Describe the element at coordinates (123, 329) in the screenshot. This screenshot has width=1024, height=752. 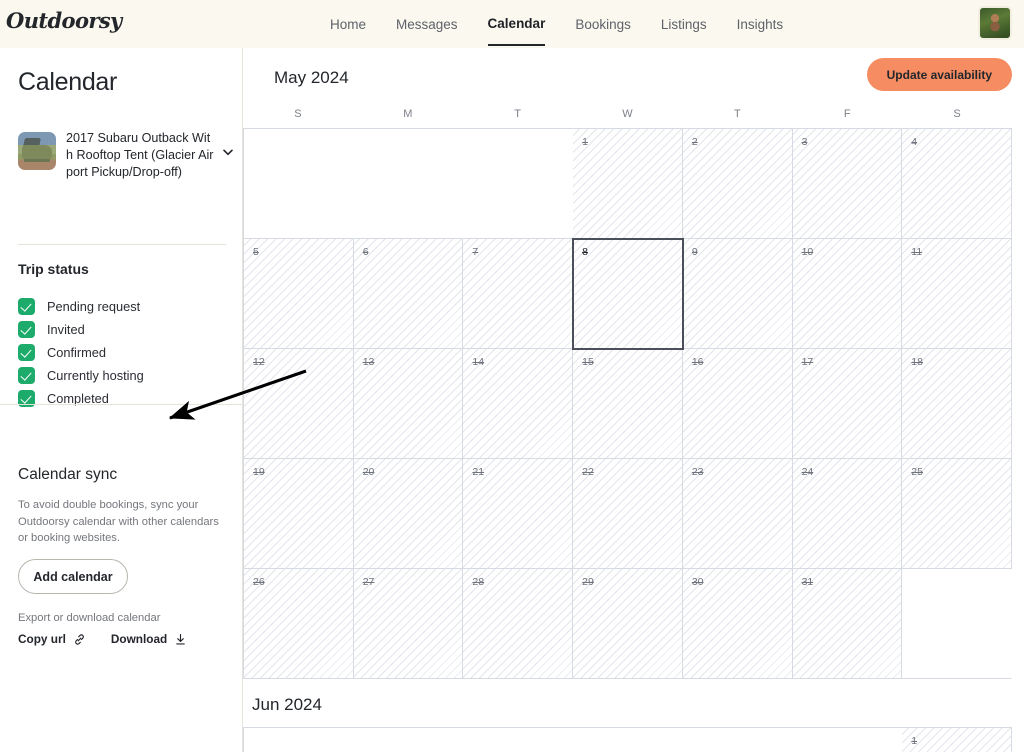
I see `trip-status-row: Invited` at that location.